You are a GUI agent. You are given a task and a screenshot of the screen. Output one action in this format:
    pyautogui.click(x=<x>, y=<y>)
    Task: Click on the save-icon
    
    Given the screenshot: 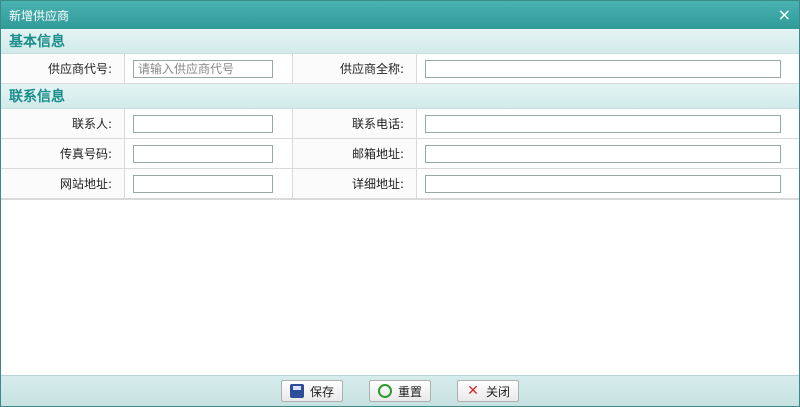 What is the action you would take?
    pyautogui.click(x=296, y=391)
    